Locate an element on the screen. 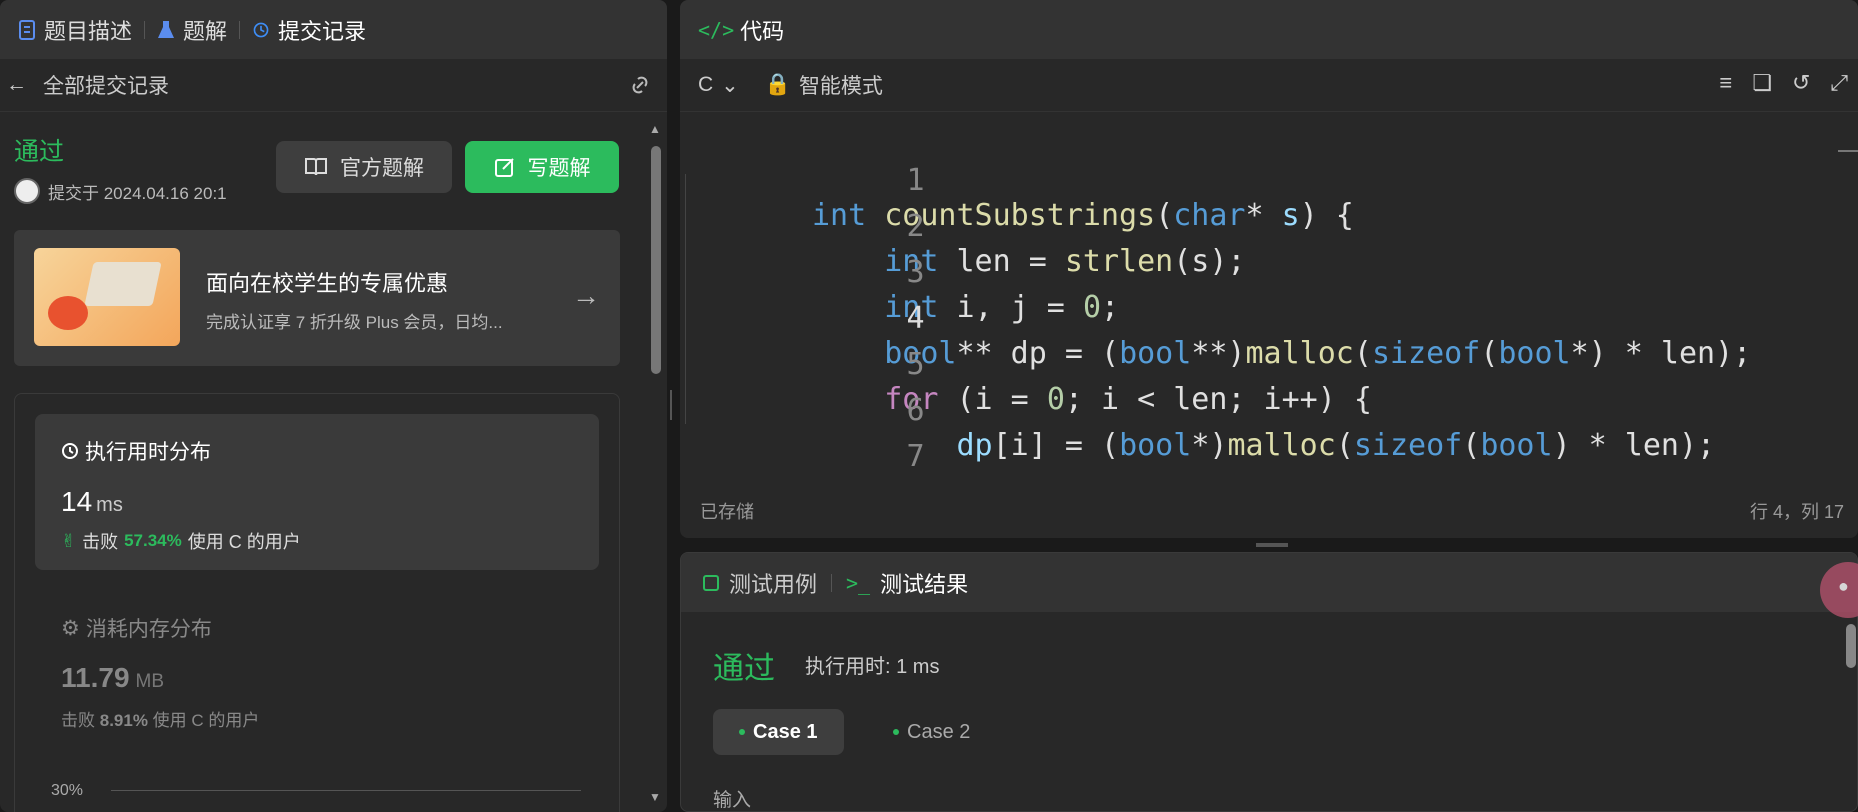  editor-header: </> 代码 is located at coordinates (1269, 29).